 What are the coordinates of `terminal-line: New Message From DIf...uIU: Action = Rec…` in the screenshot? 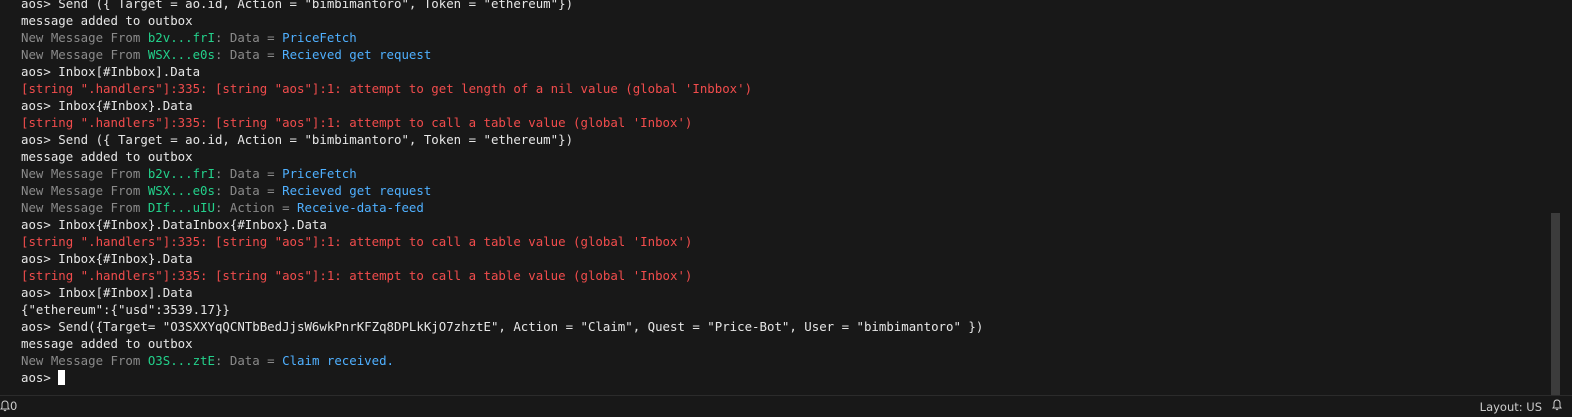 It's located at (502, 207).